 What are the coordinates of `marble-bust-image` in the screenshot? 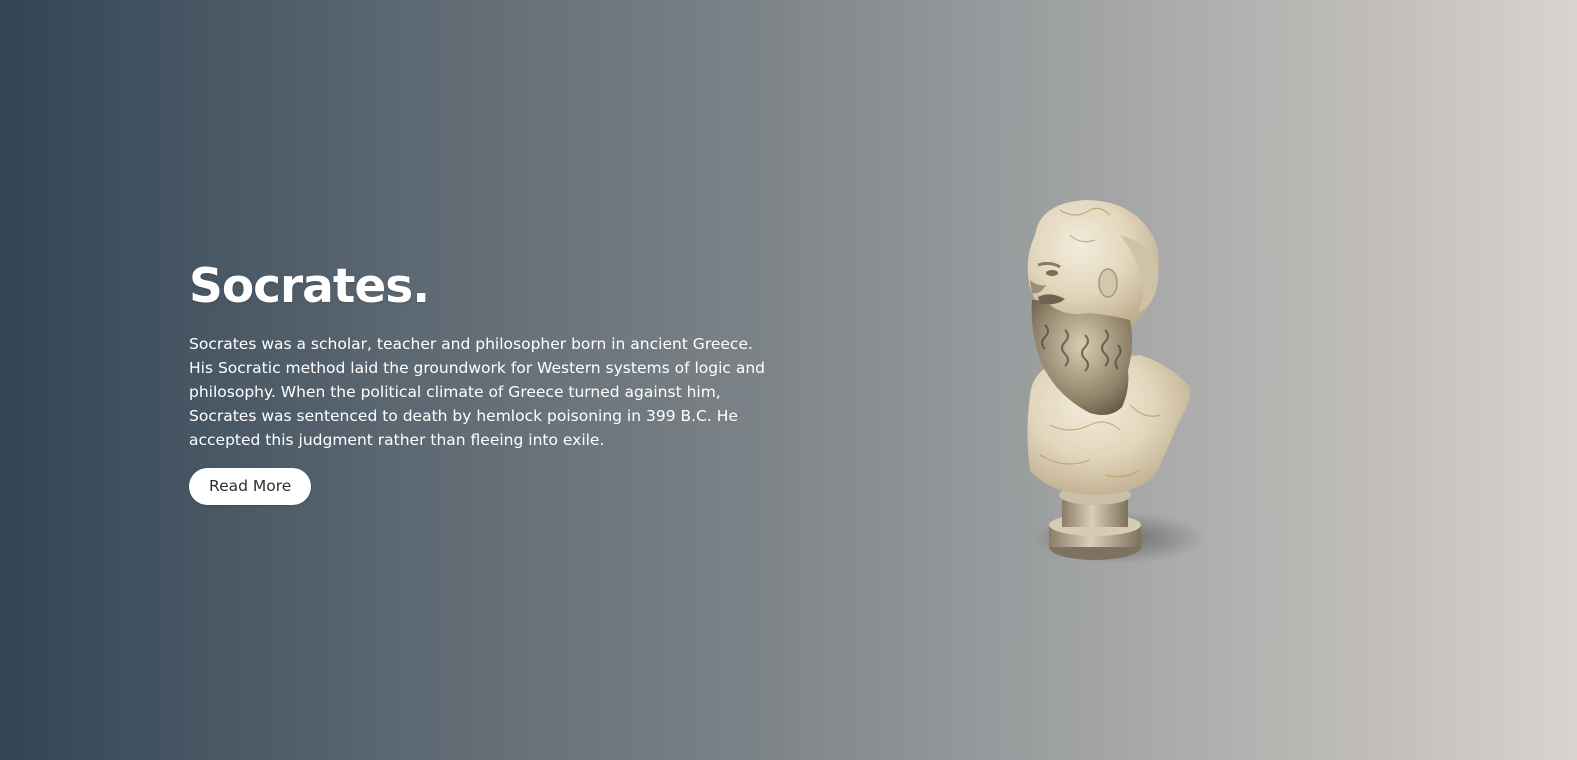 It's located at (1117, 382).